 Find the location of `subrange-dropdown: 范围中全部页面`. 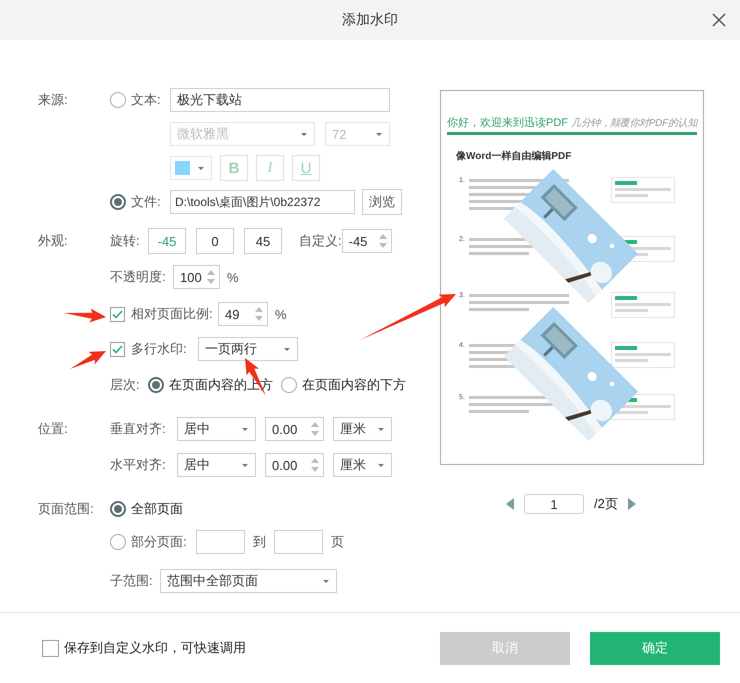

subrange-dropdown: 范围中全部页面 is located at coordinates (248, 581).